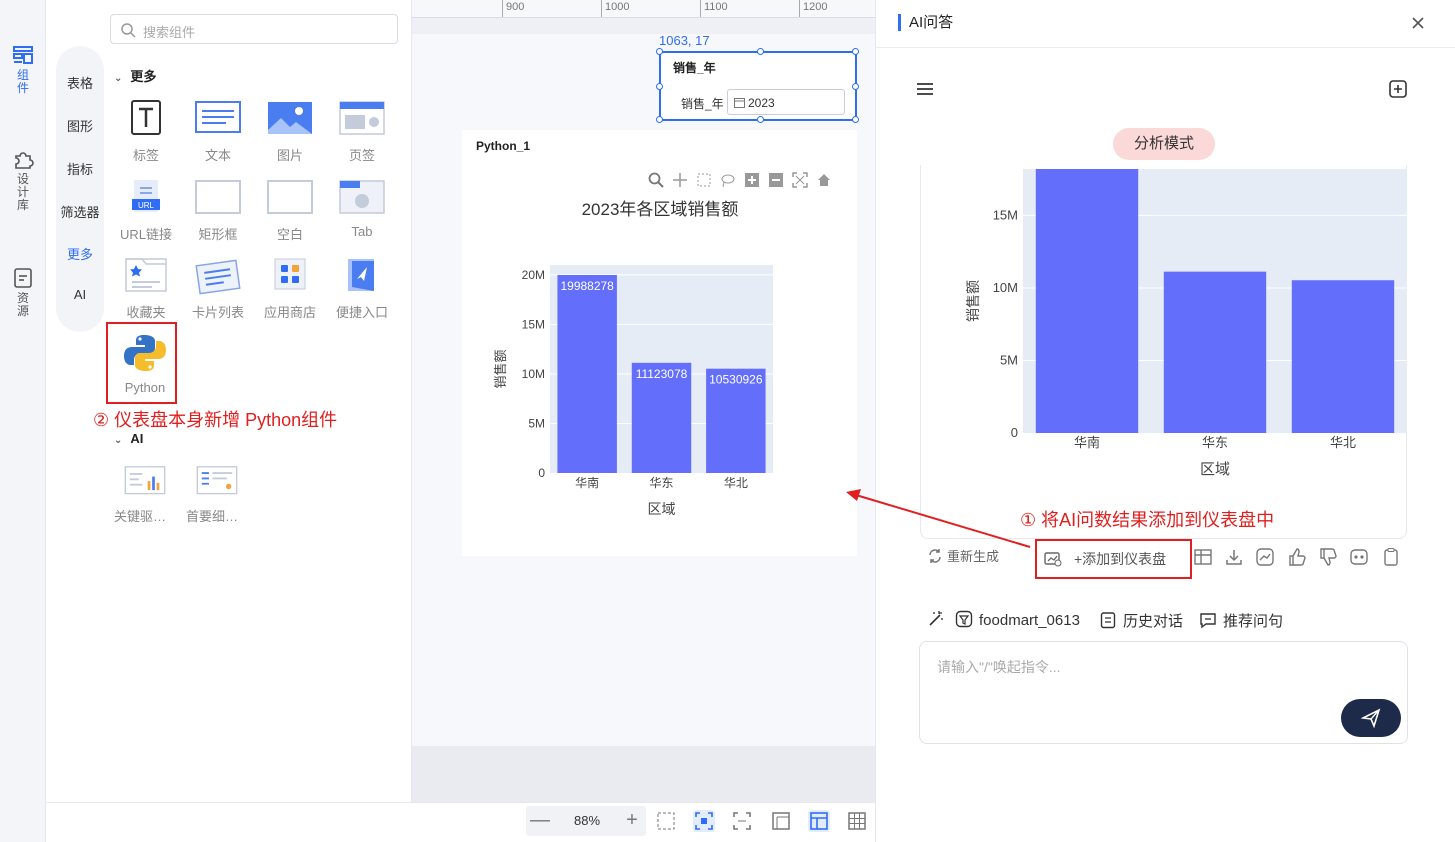 This screenshot has width=1455, height=842. What do you see at coordinates (1164, 144) in the screenshot?
I see `analysis-mode-badge: 分析模式` at bounding box center [1164, 144].